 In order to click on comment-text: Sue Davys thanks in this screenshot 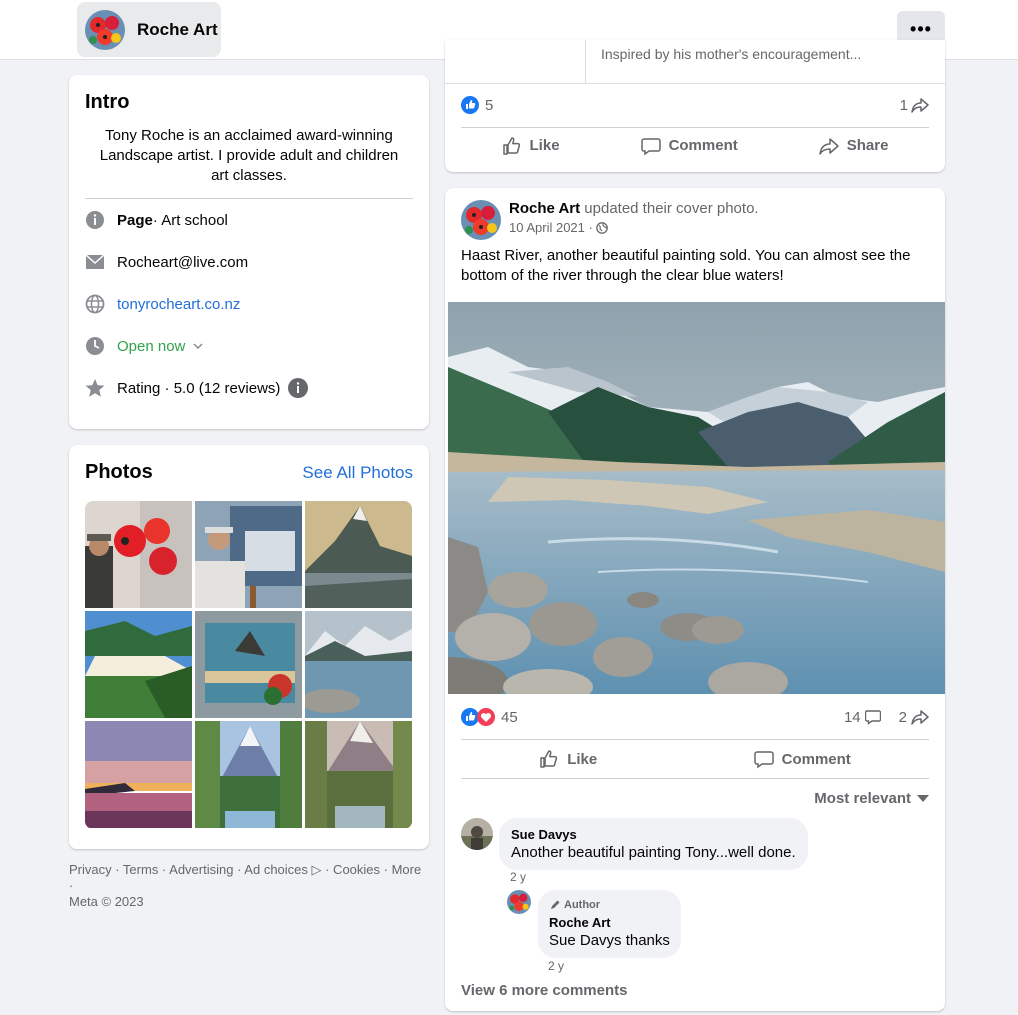, I will do `click(609, 940)`.